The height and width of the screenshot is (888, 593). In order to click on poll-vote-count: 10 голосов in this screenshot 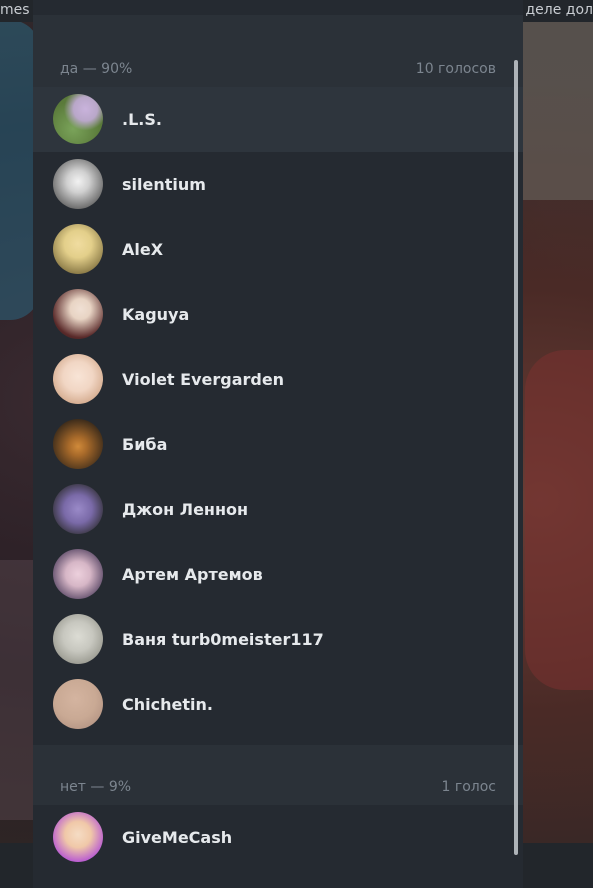, I will do `click(455, 69)`.